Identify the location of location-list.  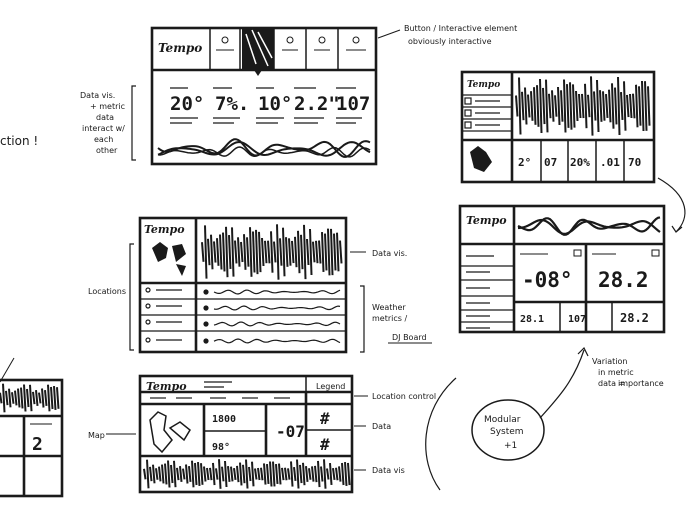
(243, 315).